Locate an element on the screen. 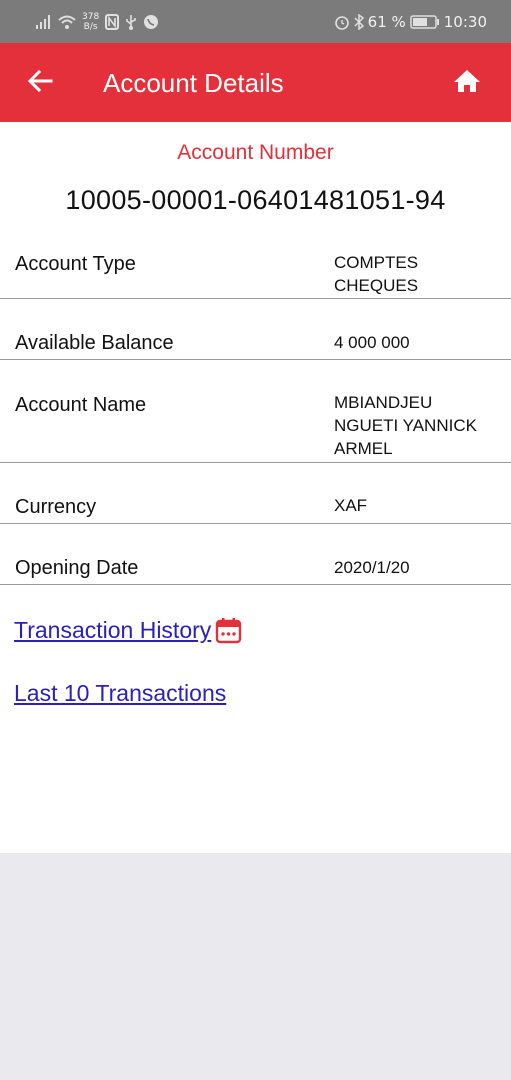 The width and height of the screenshot is (511, 1080). usb-icon is located at coordinates (131, 22).